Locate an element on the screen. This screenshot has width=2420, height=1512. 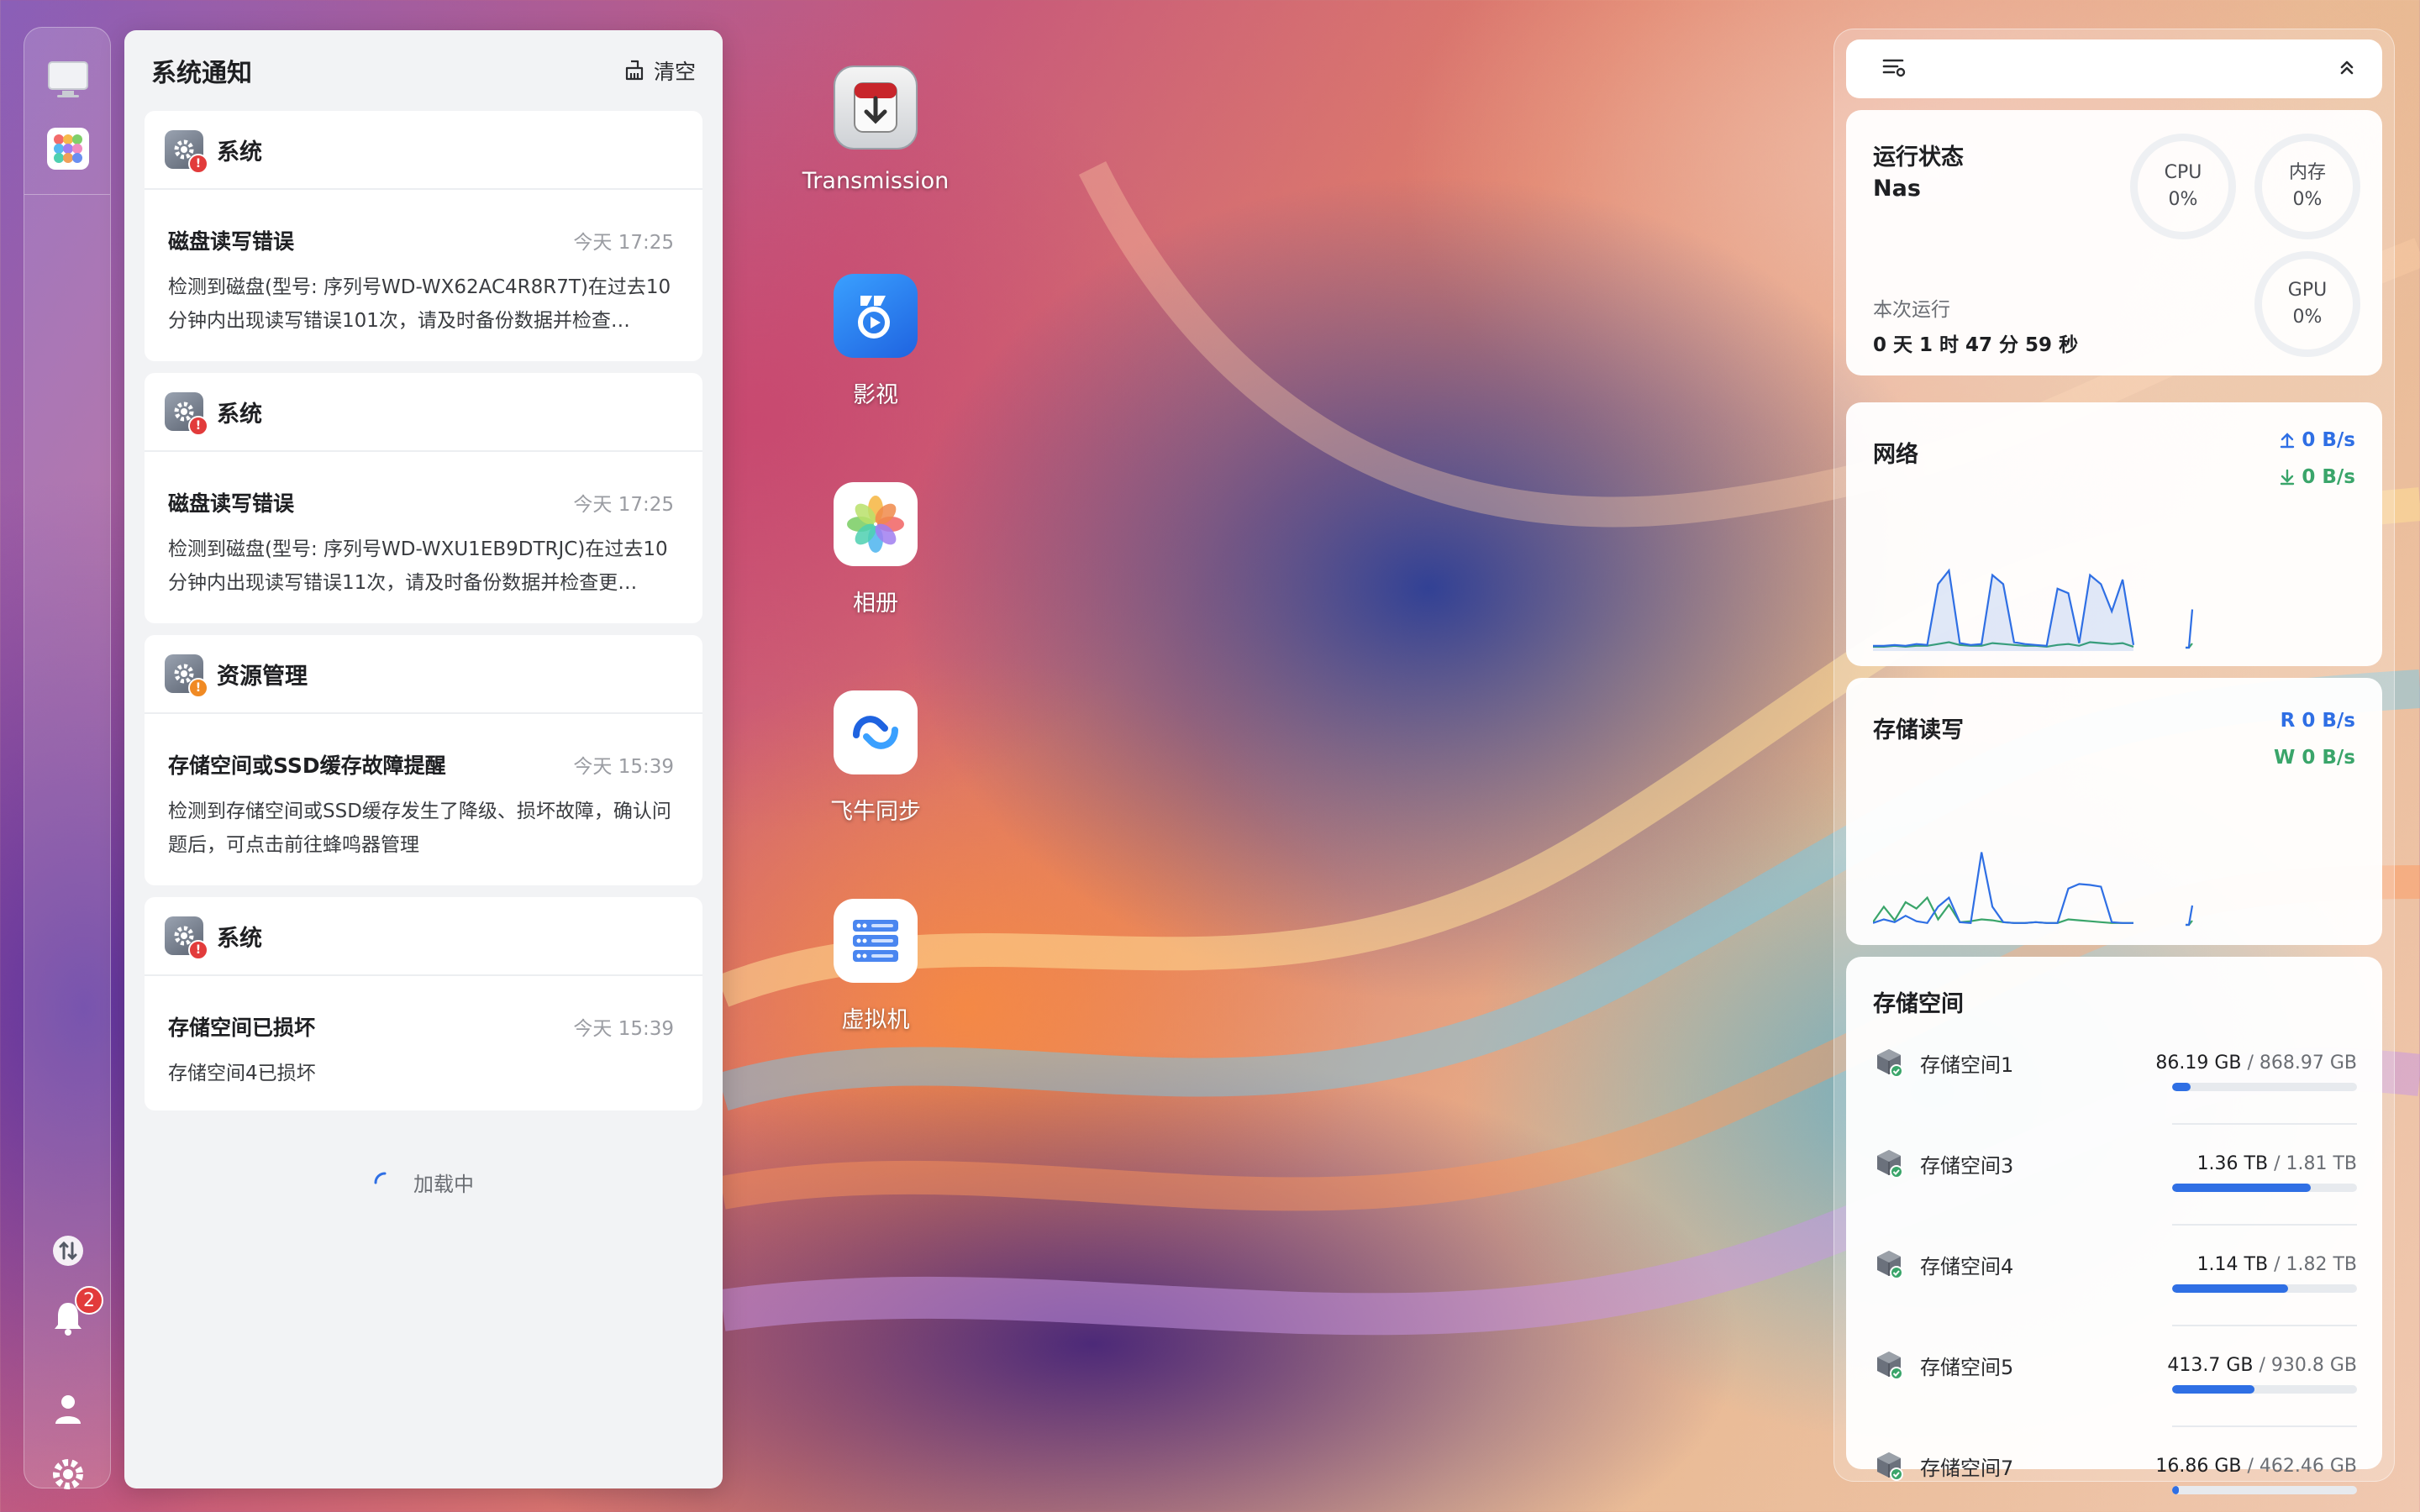
clear-label: 清空 is located at coordinates (674, 72).